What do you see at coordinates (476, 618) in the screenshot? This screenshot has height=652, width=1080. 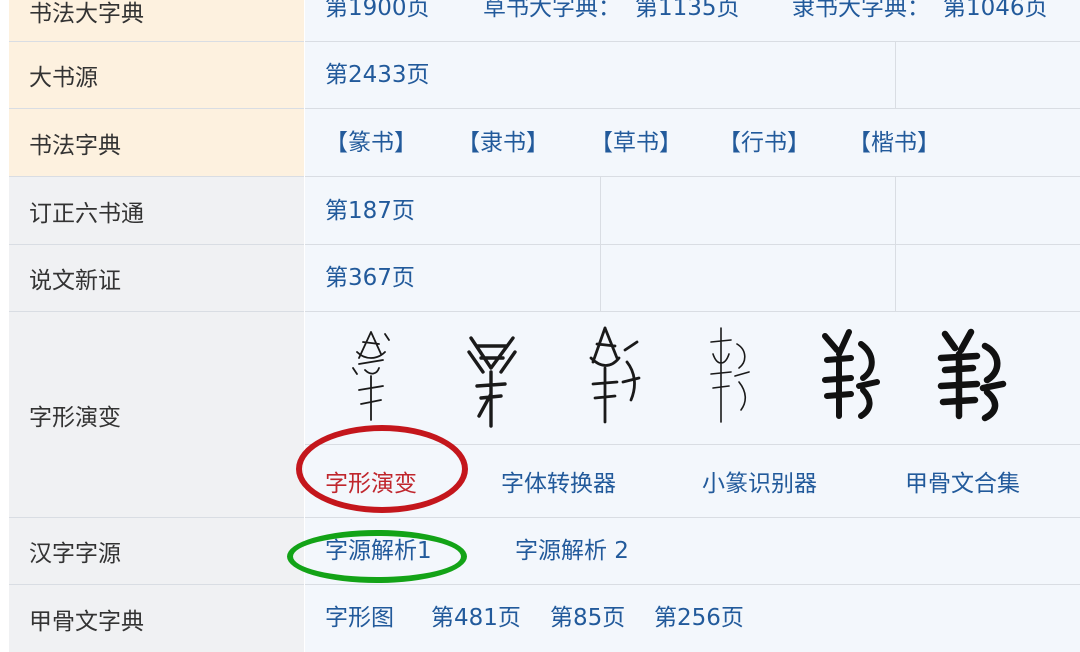 I see `jiagu-page-481-link: 第481页` at bounding box center [476, 618].